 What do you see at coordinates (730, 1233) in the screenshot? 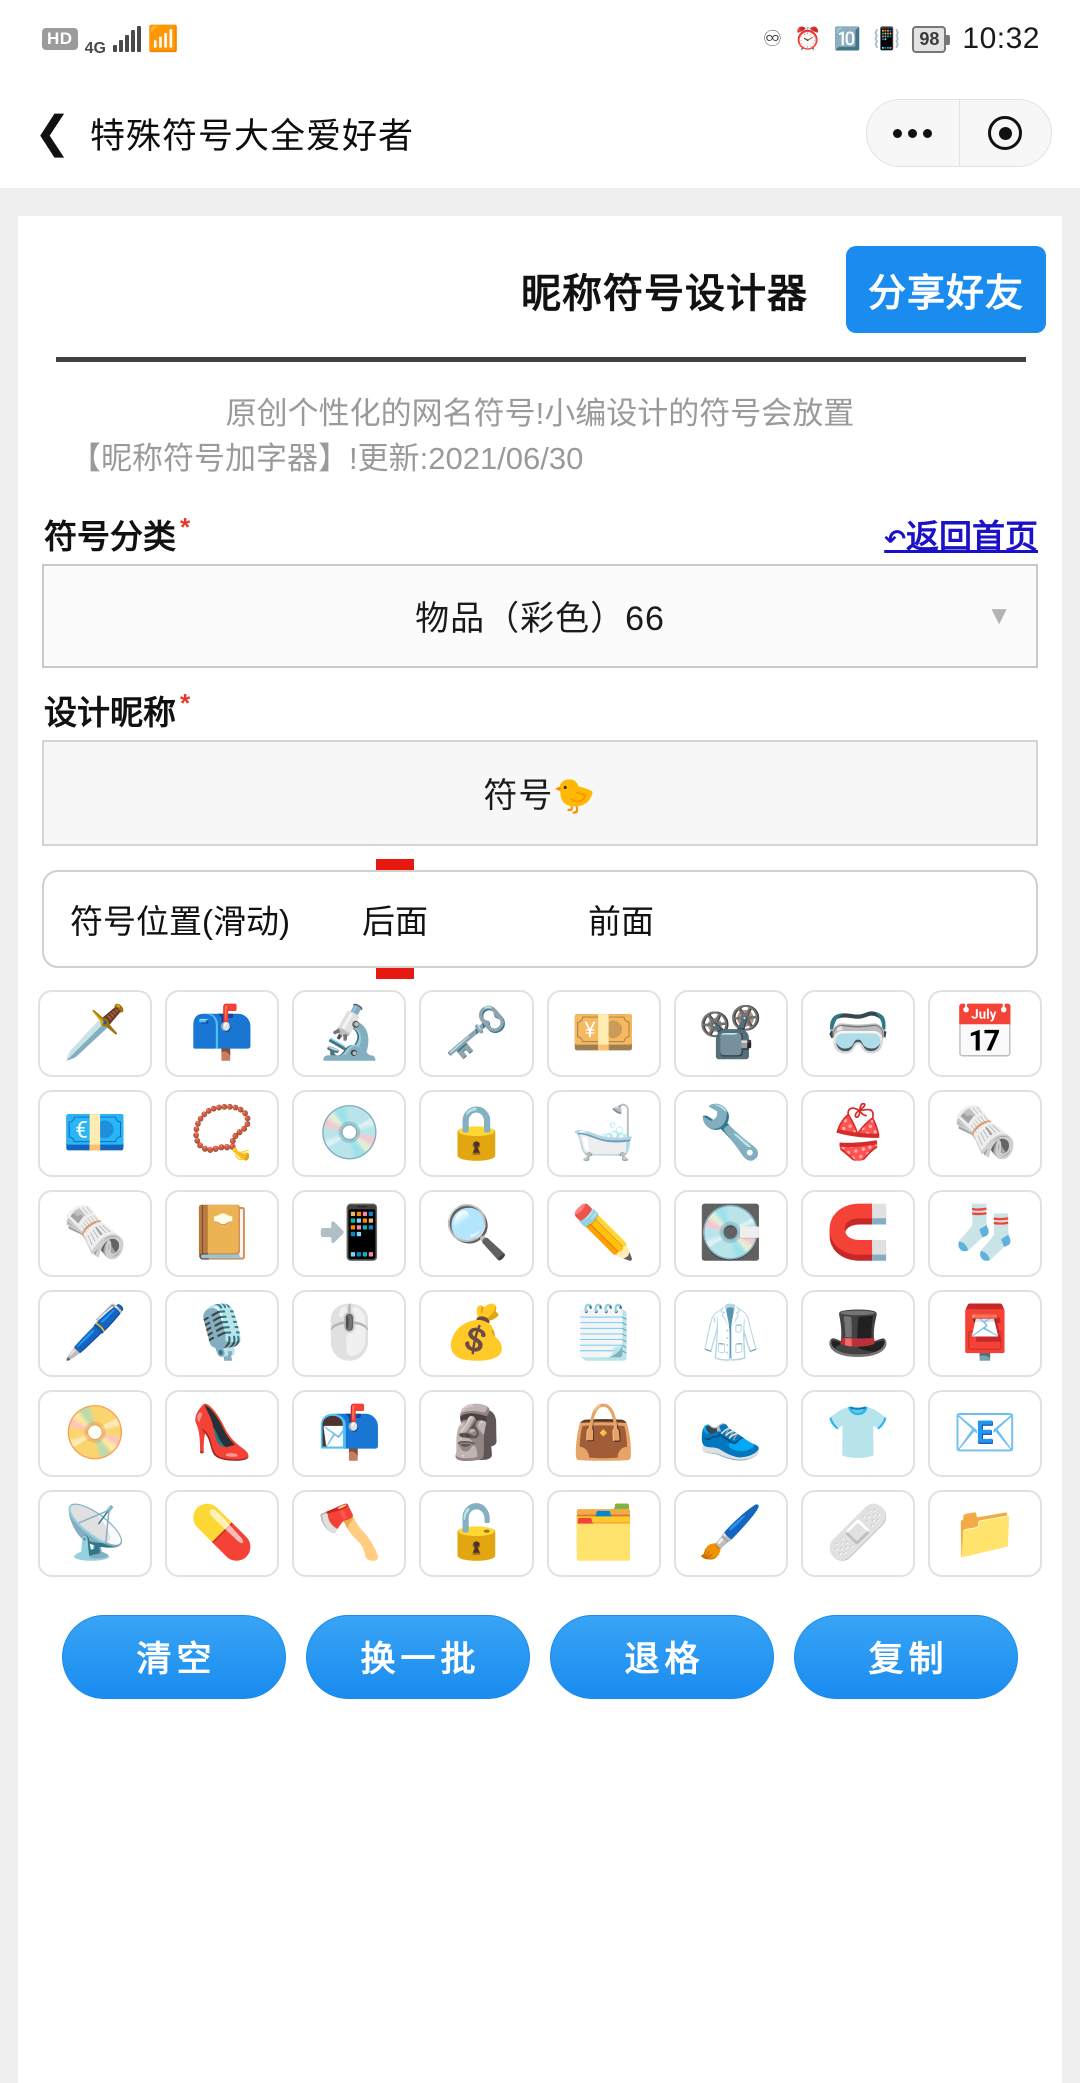
I see `symbol-cell: 💽` at bounding box center [730, 1233].